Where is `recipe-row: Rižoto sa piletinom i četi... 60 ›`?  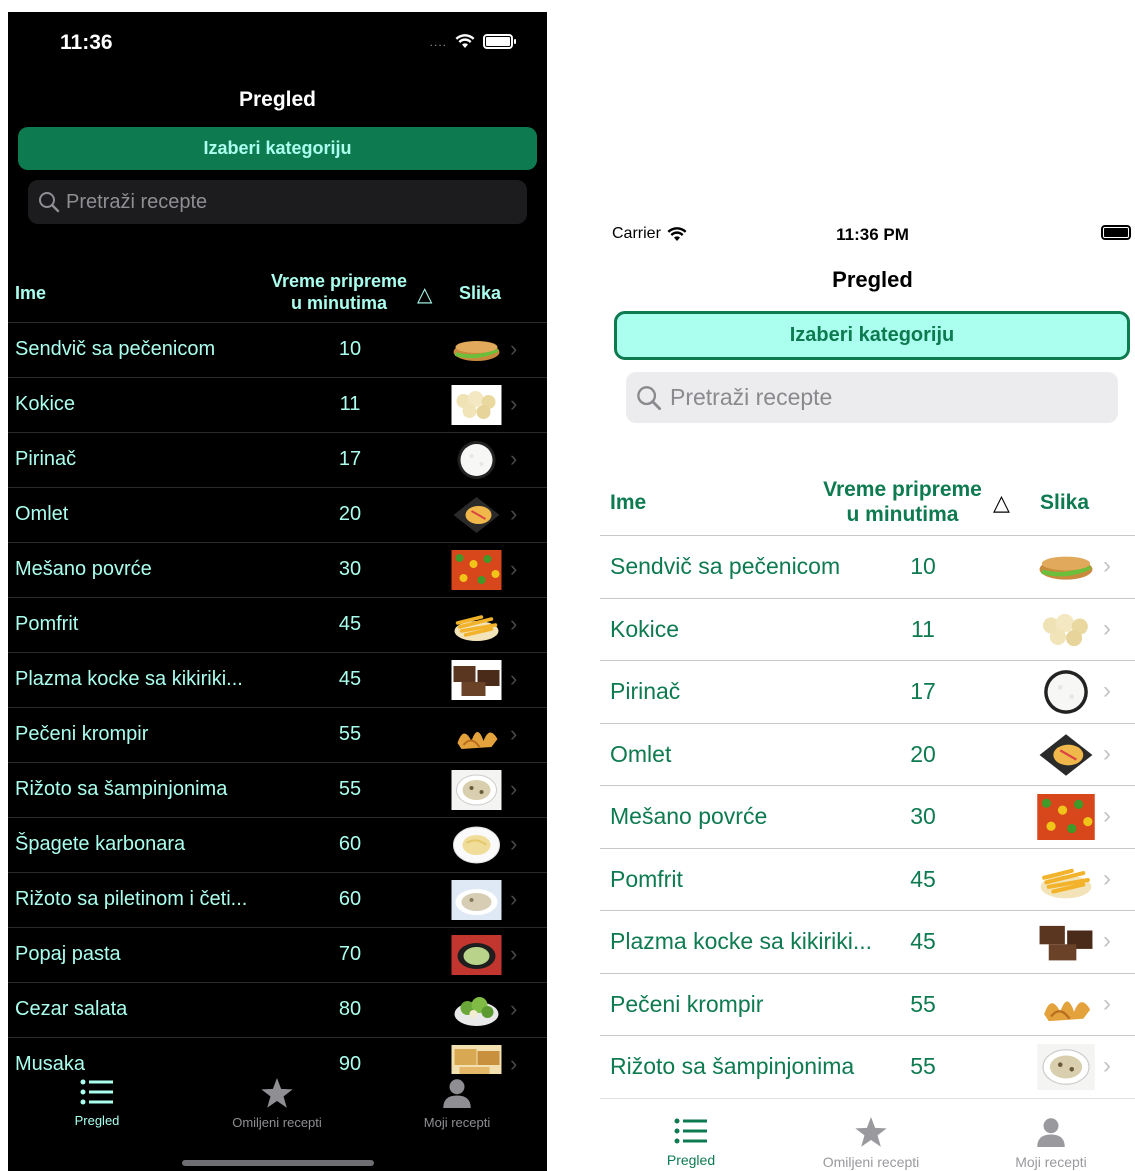 recipe-row: Rižoto sa piletinom i četi... 60 › is located at coordinates (277, 899).